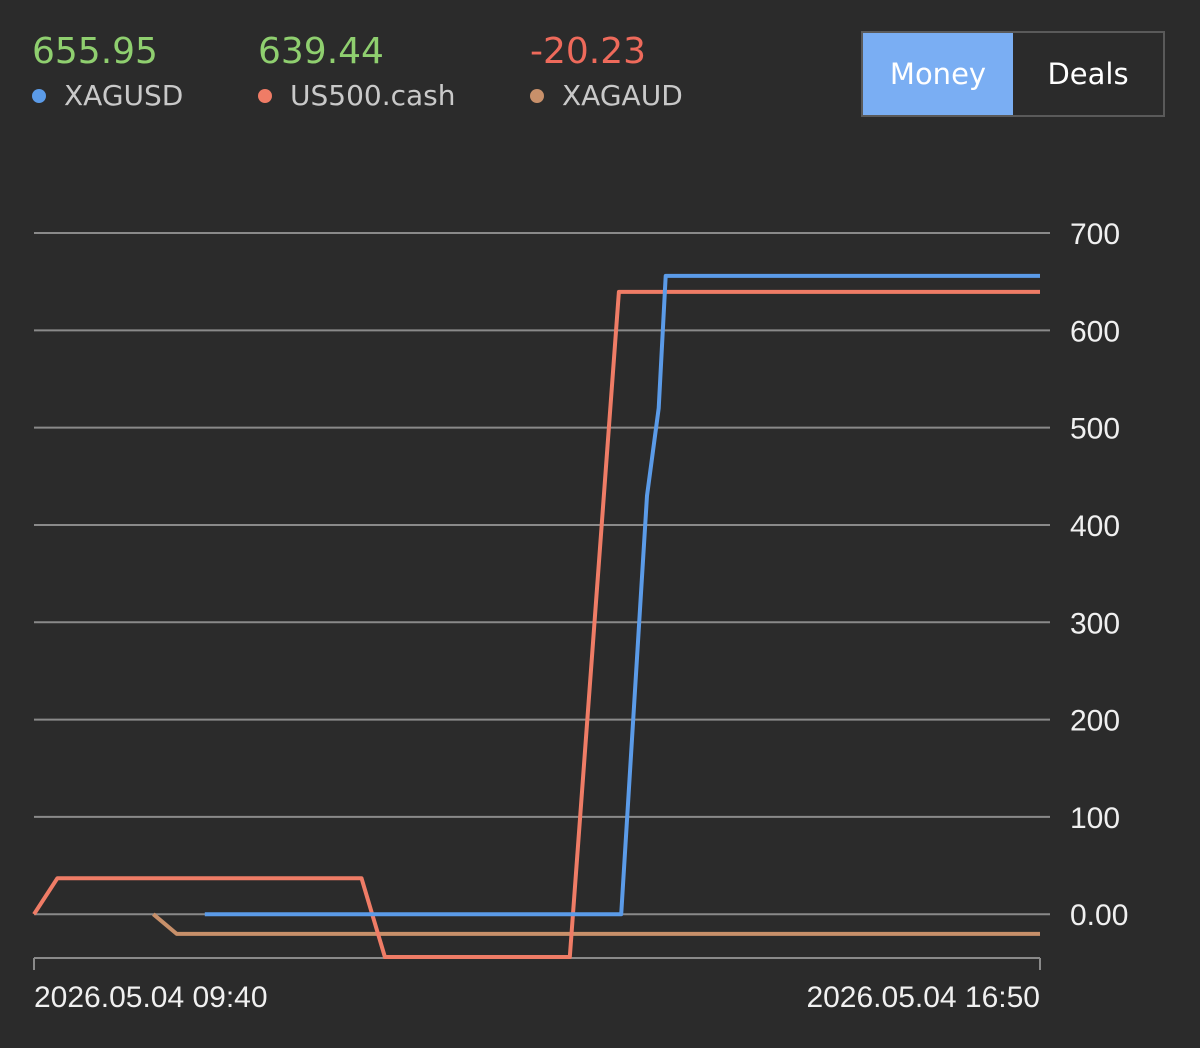 Image resolution: width=1200 pixels, height=1048 pixels. I want to click on y-tick-label-700: 700, so click(1095, 234).